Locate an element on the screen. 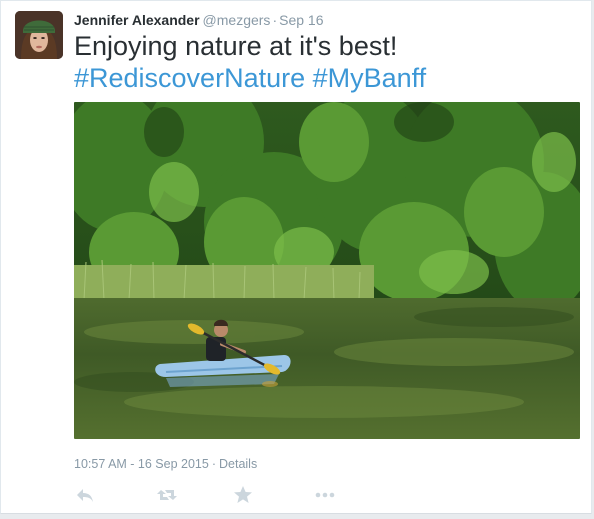 The height and width of the screenshot is (519, 594). tweet-hashtags: #RediscoverNature #MyBanff is located at coordinates (250, 78).